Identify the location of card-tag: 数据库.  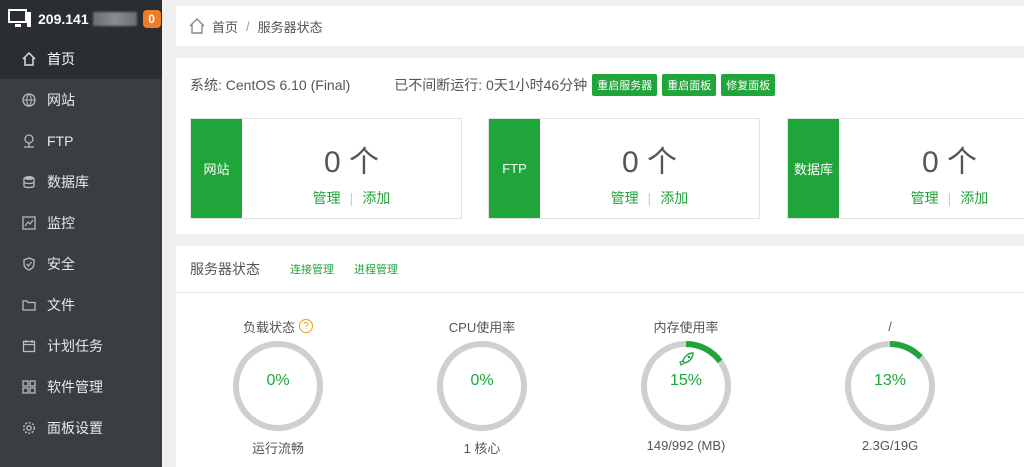
(813, 168).